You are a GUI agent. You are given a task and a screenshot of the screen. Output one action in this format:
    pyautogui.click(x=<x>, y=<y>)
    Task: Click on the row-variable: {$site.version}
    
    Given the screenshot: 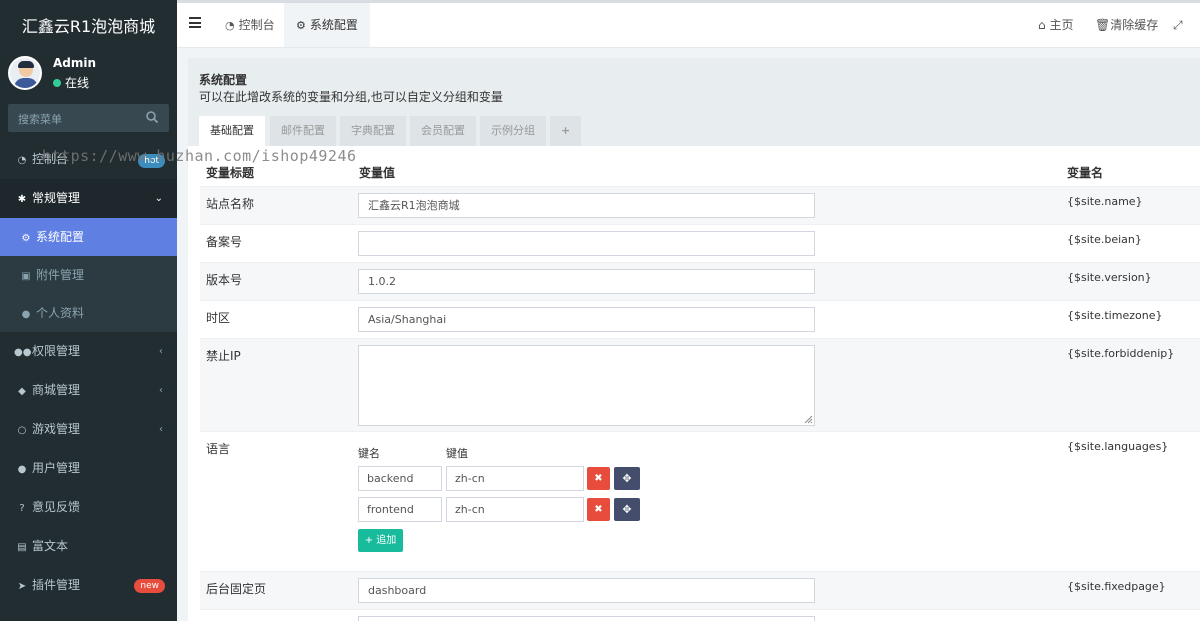 What is the action you would take?
    pyautogui.click(x=1109, y=277)
    